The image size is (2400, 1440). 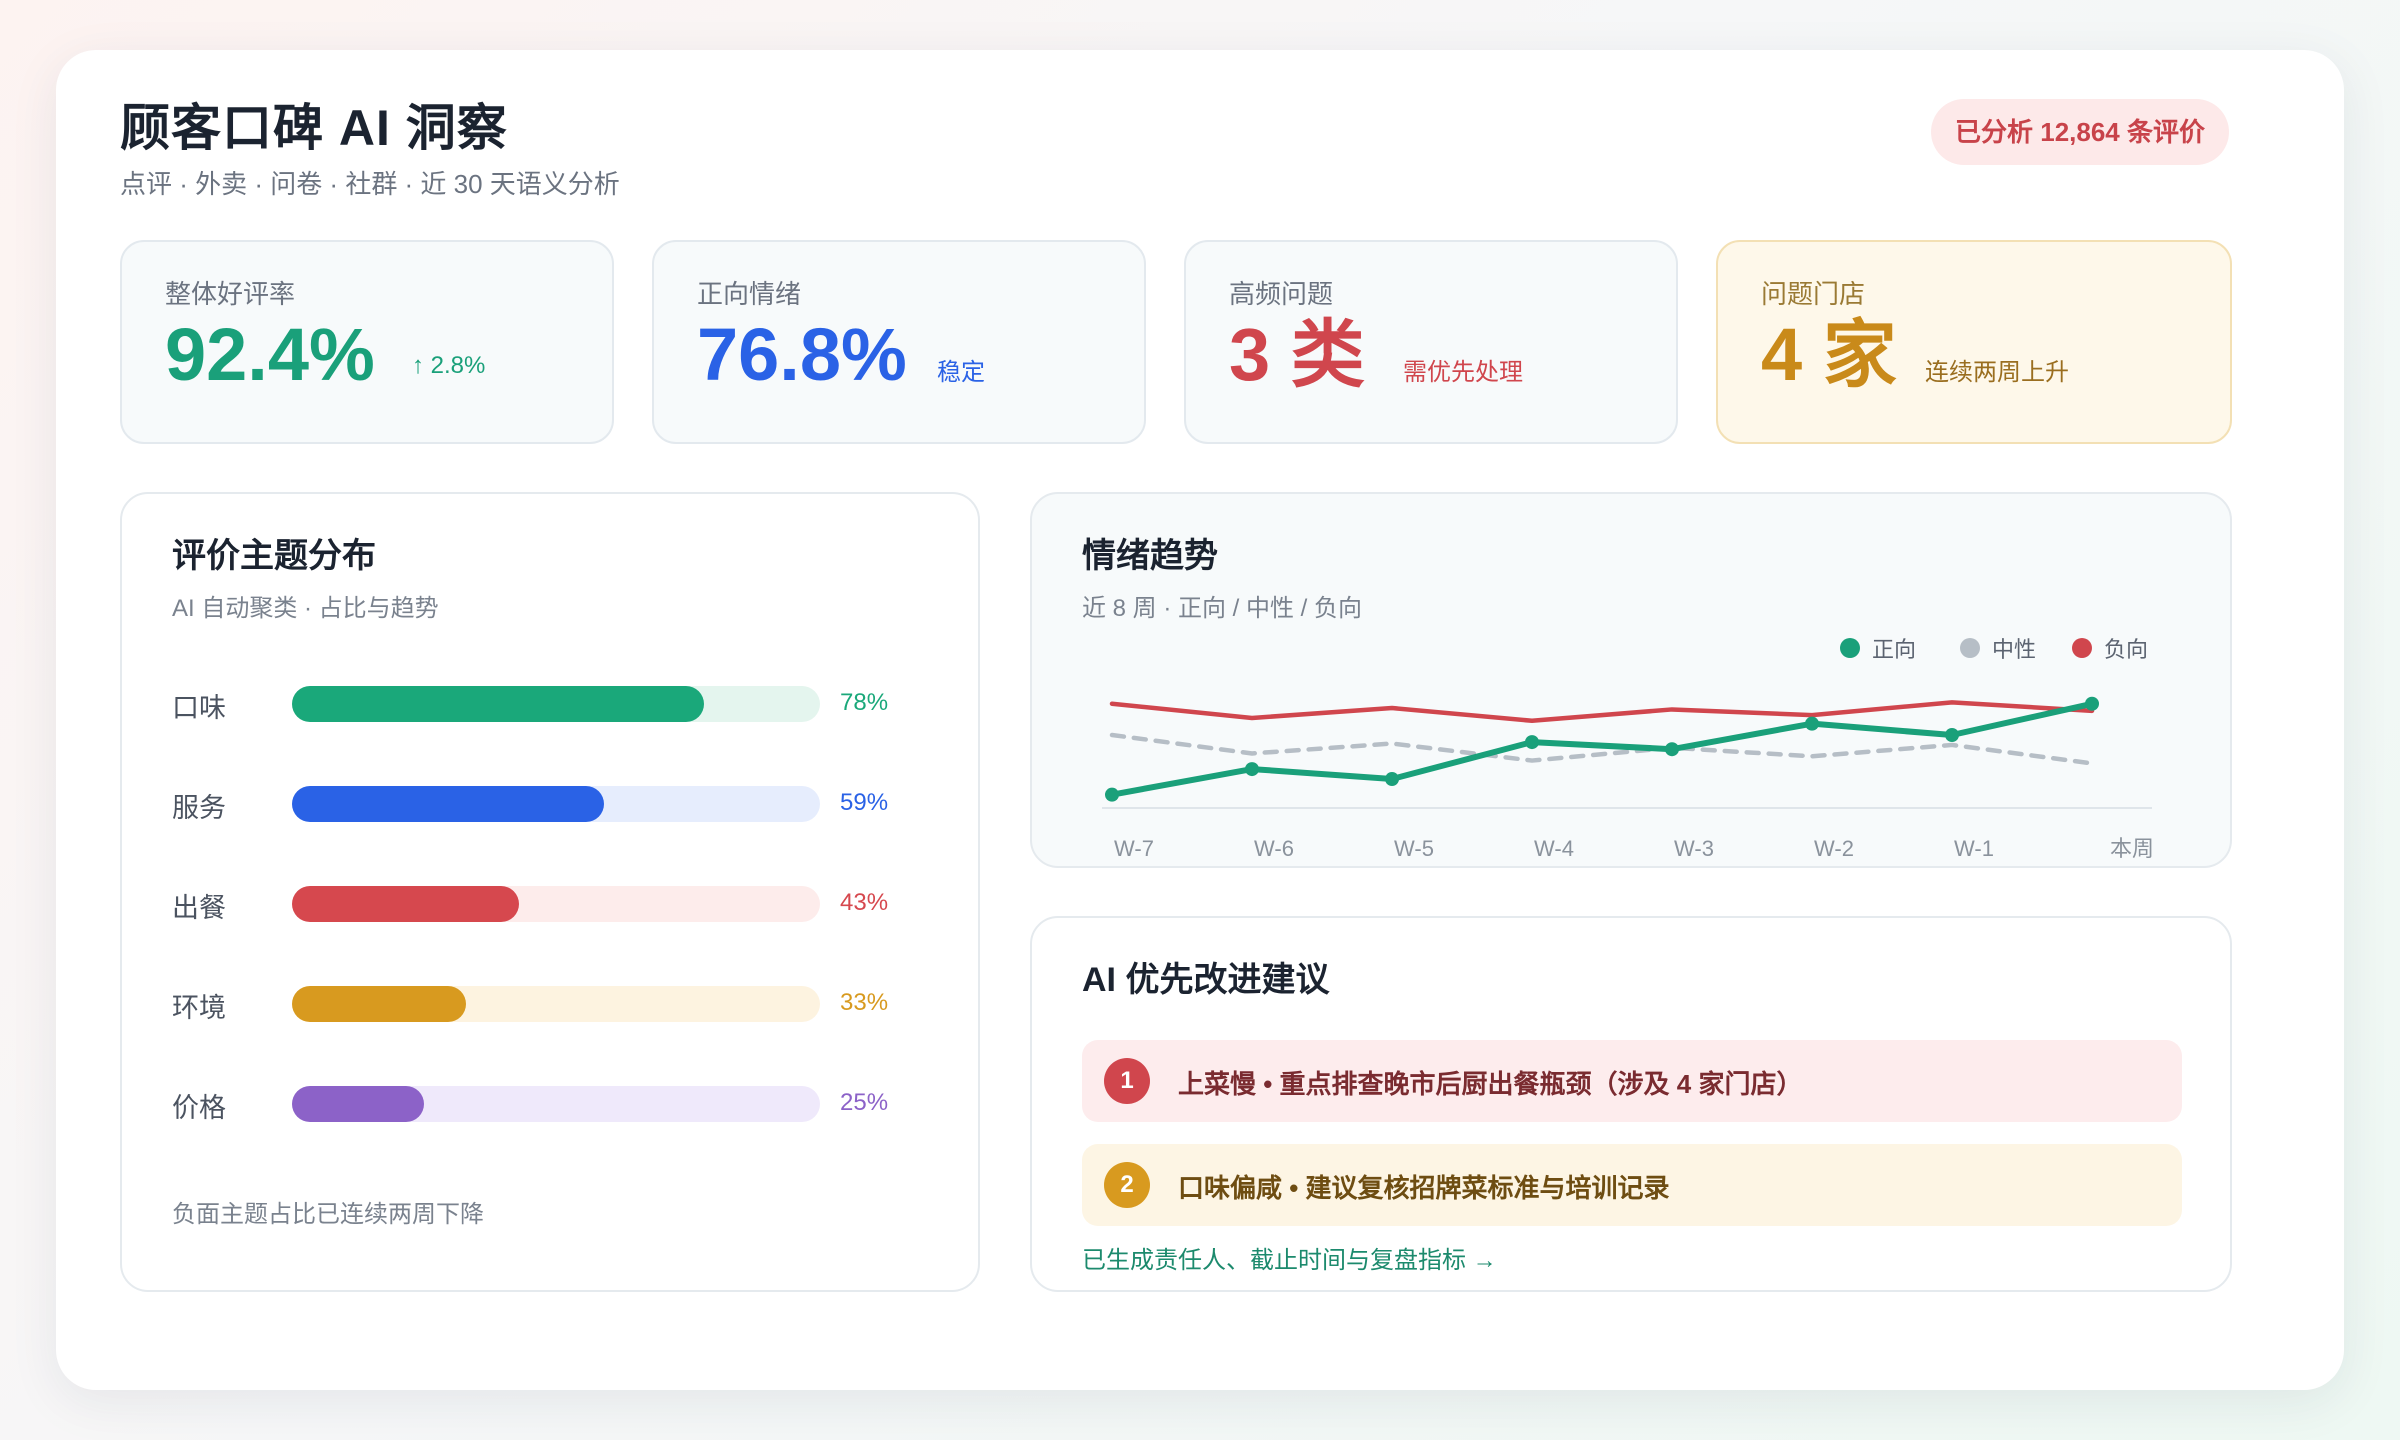 What do you see at coordinates (1431, 342) in the screenshot?
I see `kpi-card-frequent-issues: 高频问题 3 类 需优先处理` at bounding box center [1431, 342].